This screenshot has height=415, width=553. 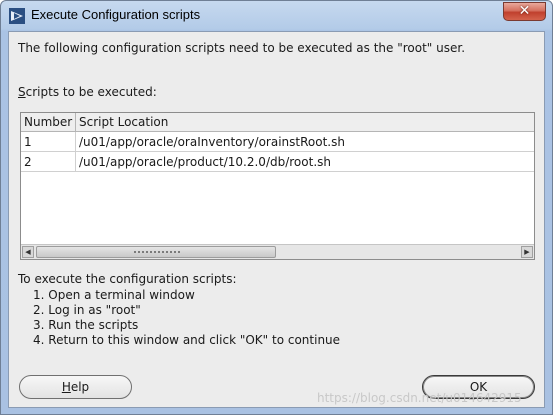 I want to click on scripts-label: Scripts to be executed:, so click(x=87, y=92).